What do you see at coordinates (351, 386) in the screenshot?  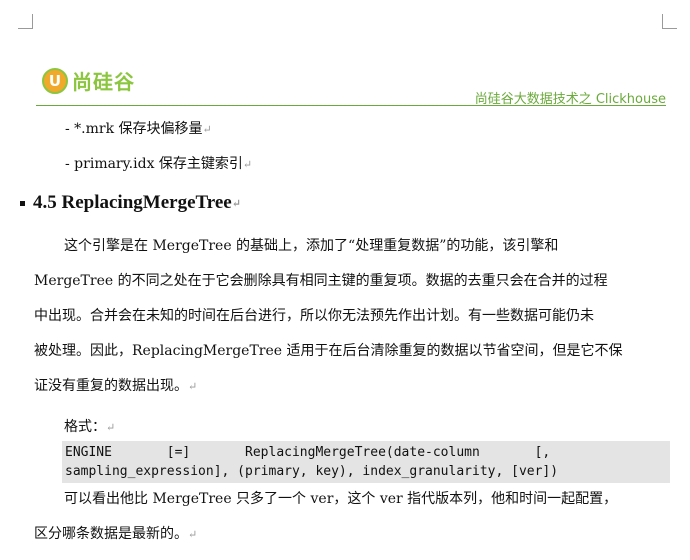 I see `paragraph-line: 证没有重复的数据出现。↵` at bounding box center [351, 386].